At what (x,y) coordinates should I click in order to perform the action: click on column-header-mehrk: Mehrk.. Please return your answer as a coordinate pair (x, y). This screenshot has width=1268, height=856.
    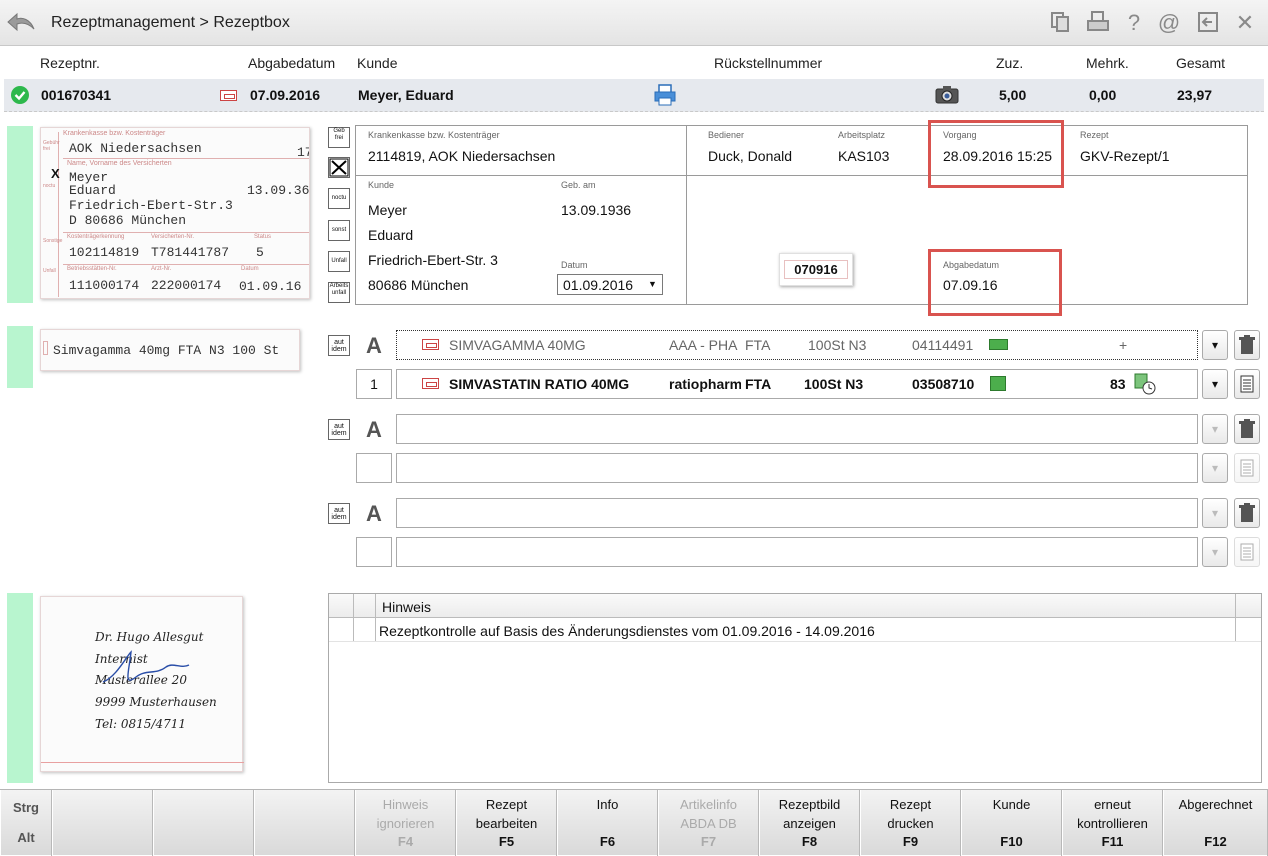
    Looking at the image, I should click on (1107, 63).